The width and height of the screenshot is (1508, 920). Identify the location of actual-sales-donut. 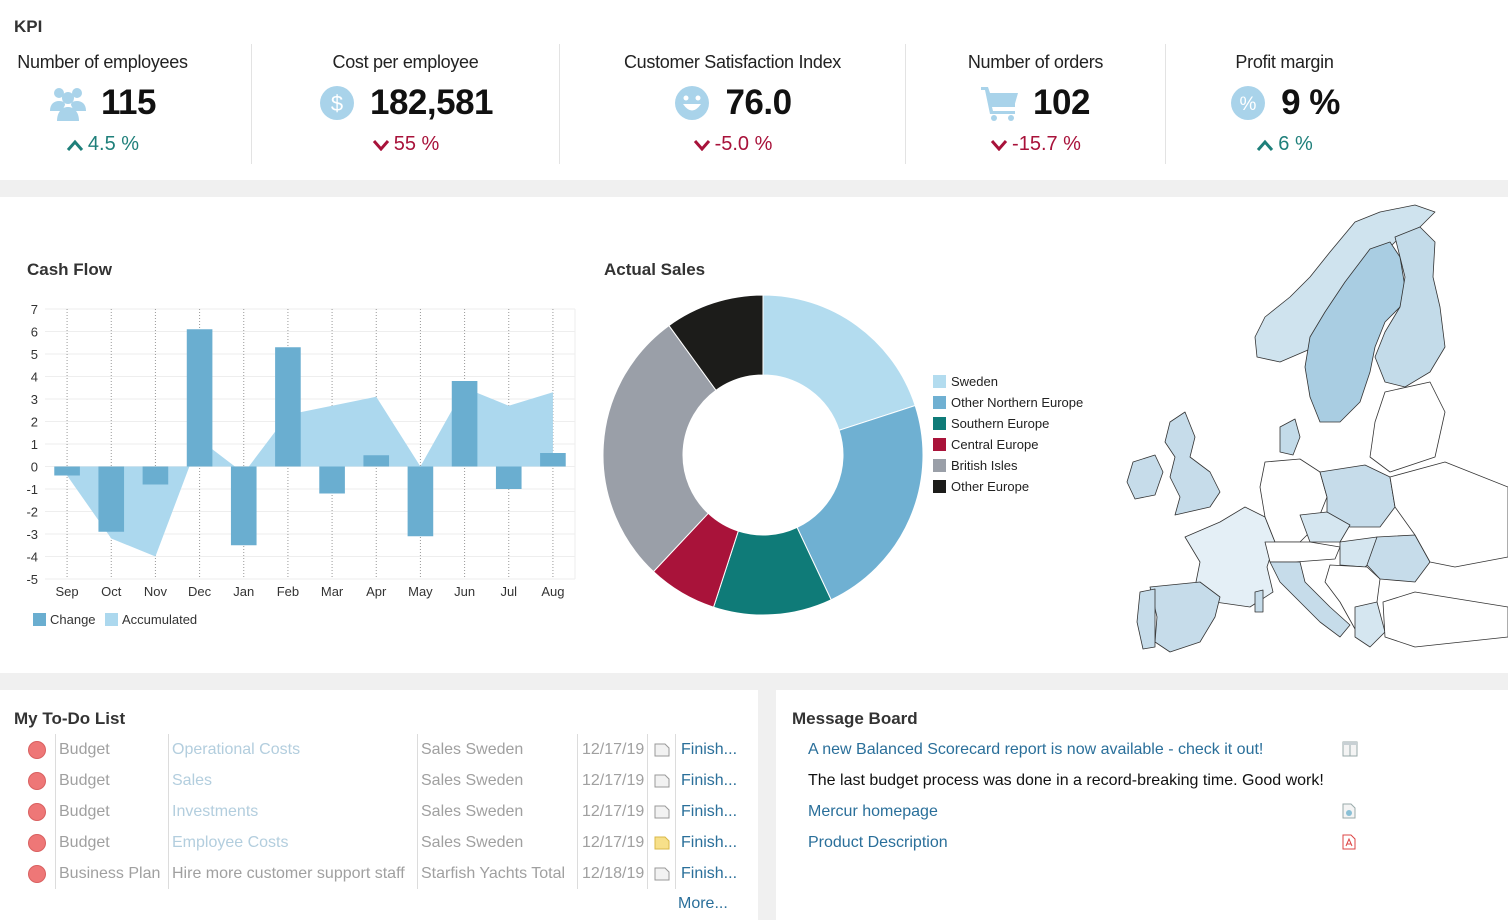
(765, 454).